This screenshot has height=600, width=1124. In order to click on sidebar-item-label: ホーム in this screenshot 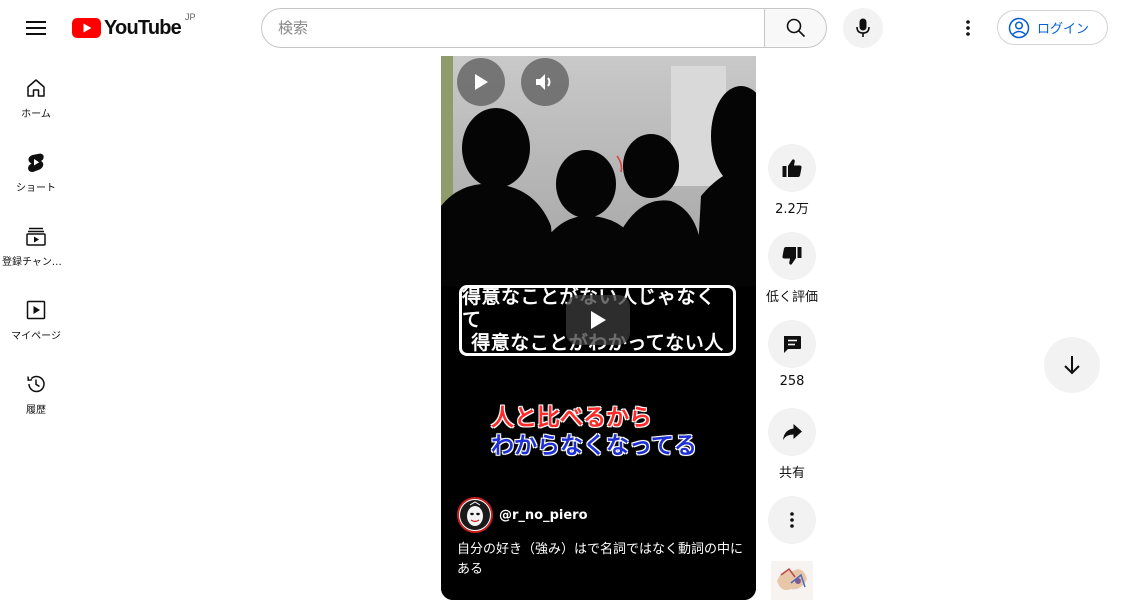, I will do `click(36, 114)`.